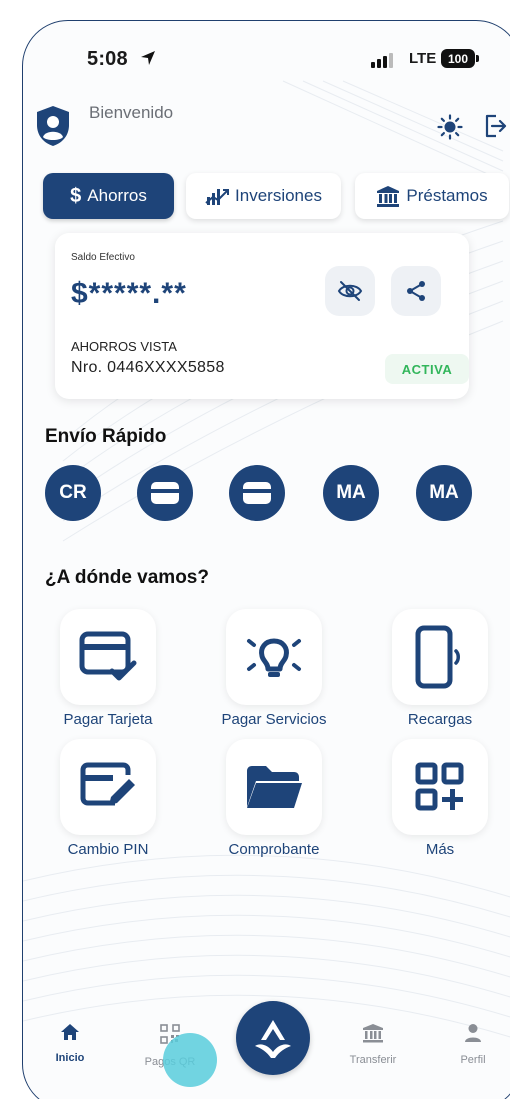 The width and height of the screenshot is (510, 1099). What do you see at coordinates (107, 59) in the screenshot?
I see `status-time: 5:08` at bounding box center [107, 59].